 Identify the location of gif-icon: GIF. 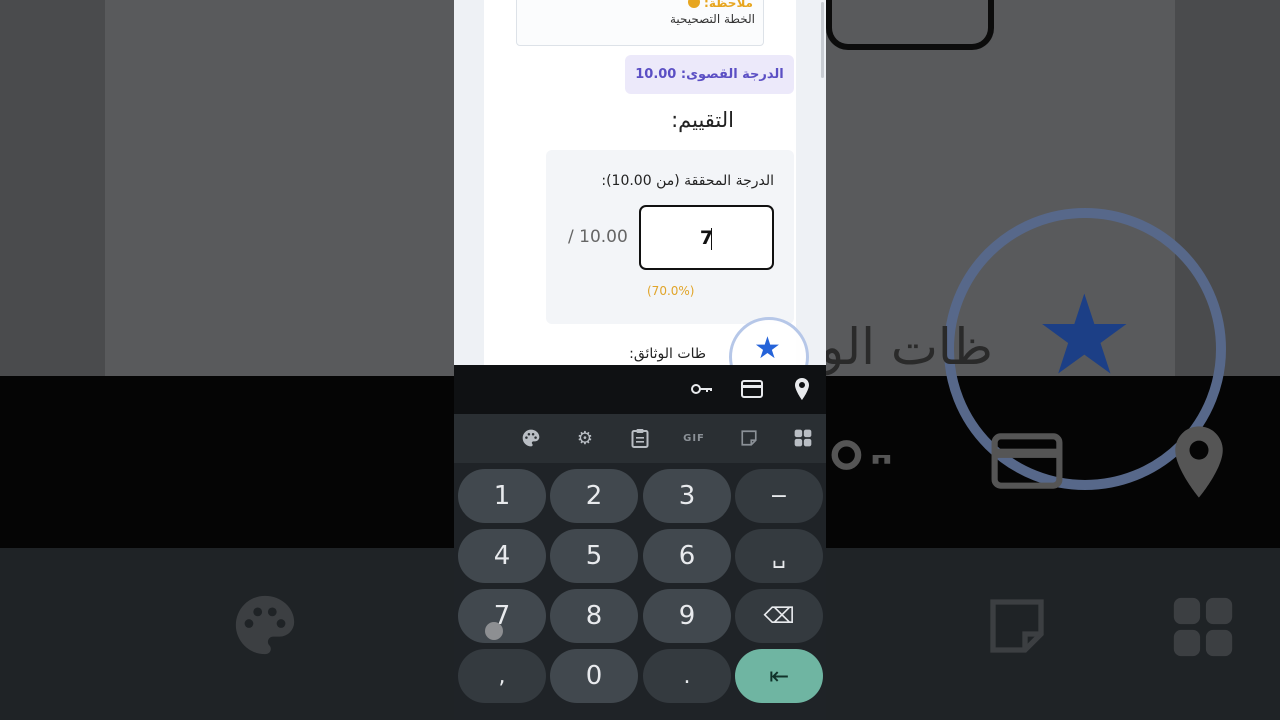
(694, 438).